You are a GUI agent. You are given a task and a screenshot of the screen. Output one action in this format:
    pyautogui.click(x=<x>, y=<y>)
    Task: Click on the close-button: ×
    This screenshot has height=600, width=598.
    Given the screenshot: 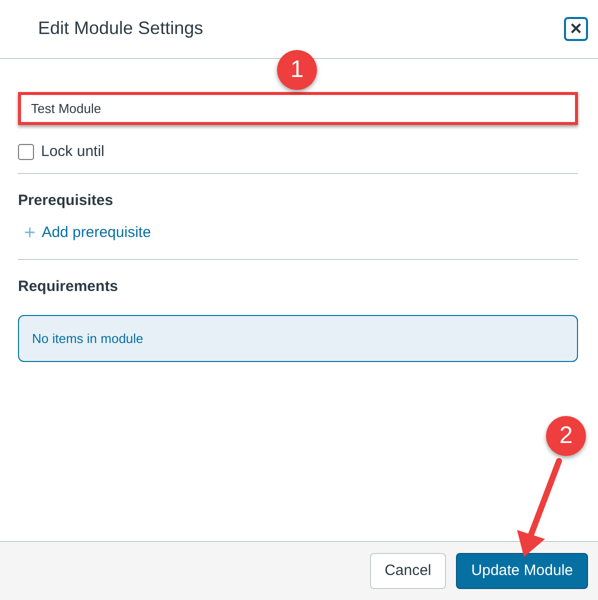 What is the action you would take?
    pyautogui.click(x=576, y=29)
    